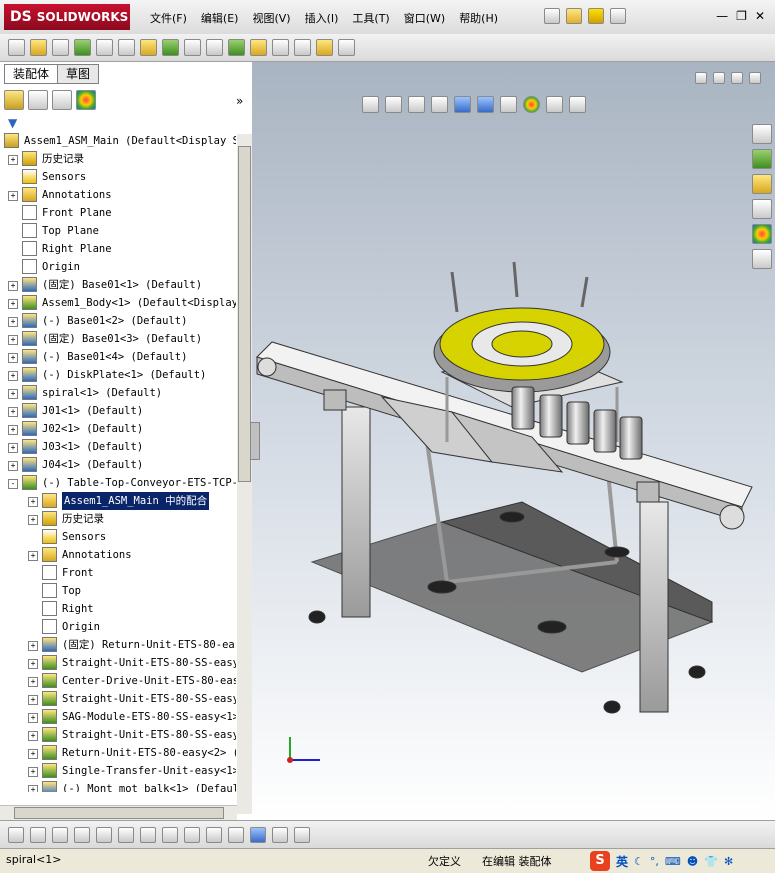  What do you see at coordinates (236, 834) in the screenshot?
I see `sketch-chamfer-icon` at bounding box center [236, 834].